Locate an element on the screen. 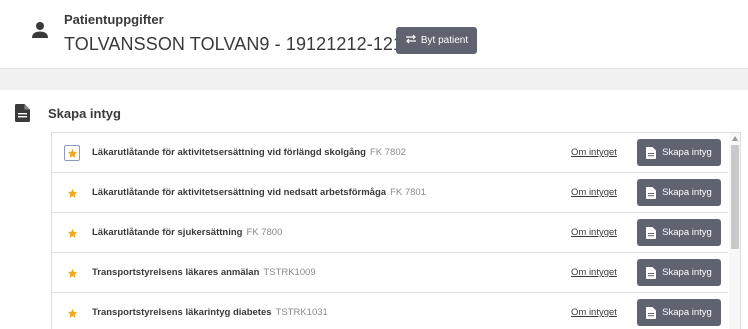 The image size is (748, 329). certificate-code: TSTRK1031 is located at coordinates (301, 312).